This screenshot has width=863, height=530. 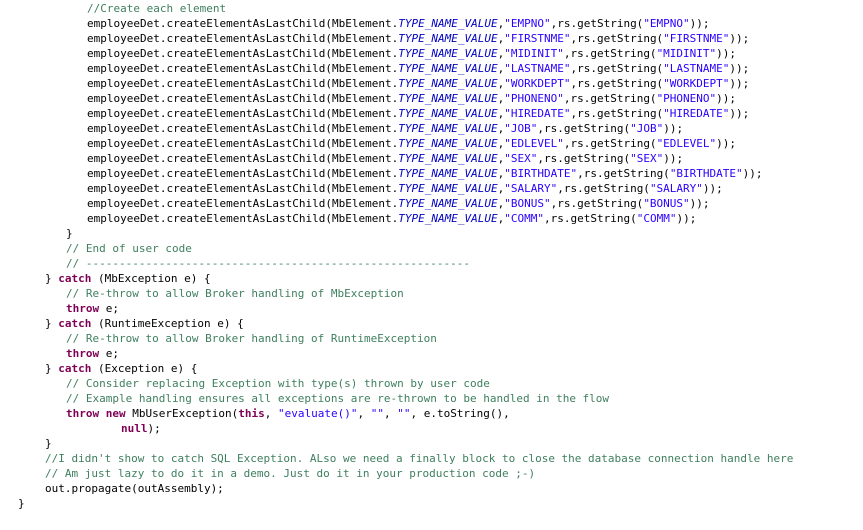 What do you see at coordinates (317, 413) in the screenshot?
I see `code-string: "evaluate()"` at bounding box center [317, 413].